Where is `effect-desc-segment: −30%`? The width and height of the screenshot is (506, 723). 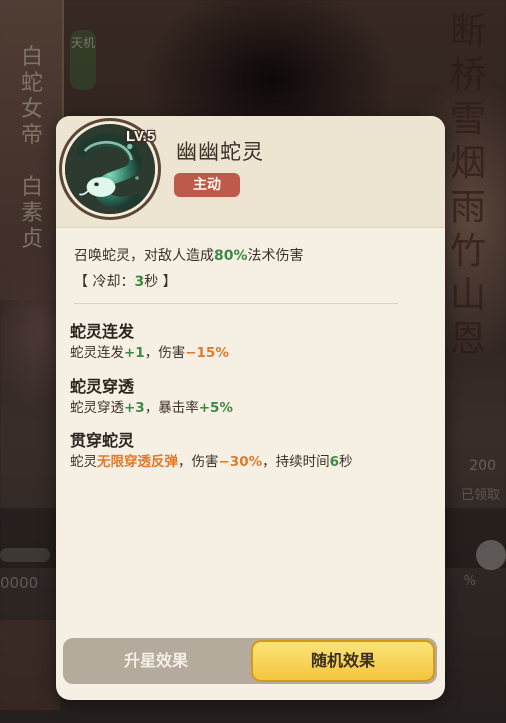 effect-desc-segment: −30% is located at coordinates (240, 462).